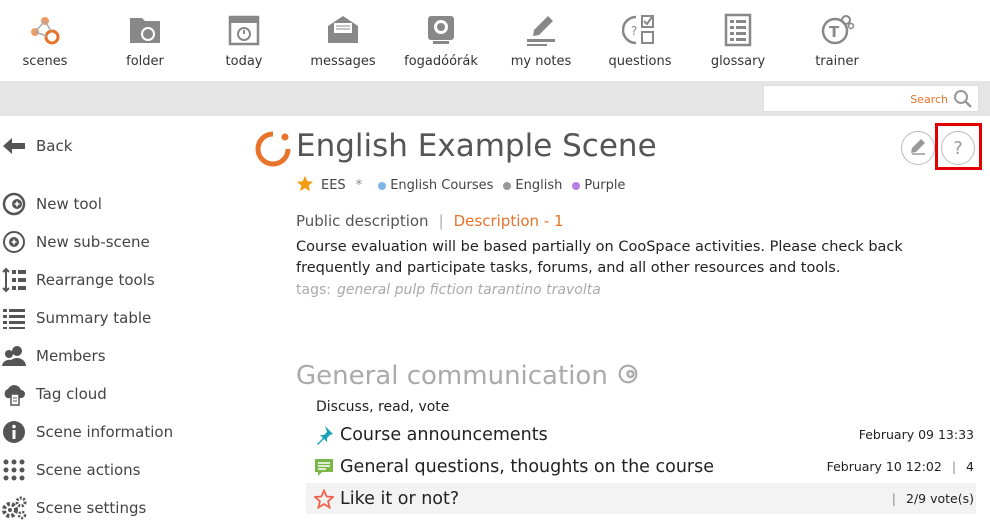 This screenshot has width=990, height=527. What do you see at coordinates (400, 498) in the screenshot?
I see `list-item-title: Like it or not?` at bounding box center [400, 498].